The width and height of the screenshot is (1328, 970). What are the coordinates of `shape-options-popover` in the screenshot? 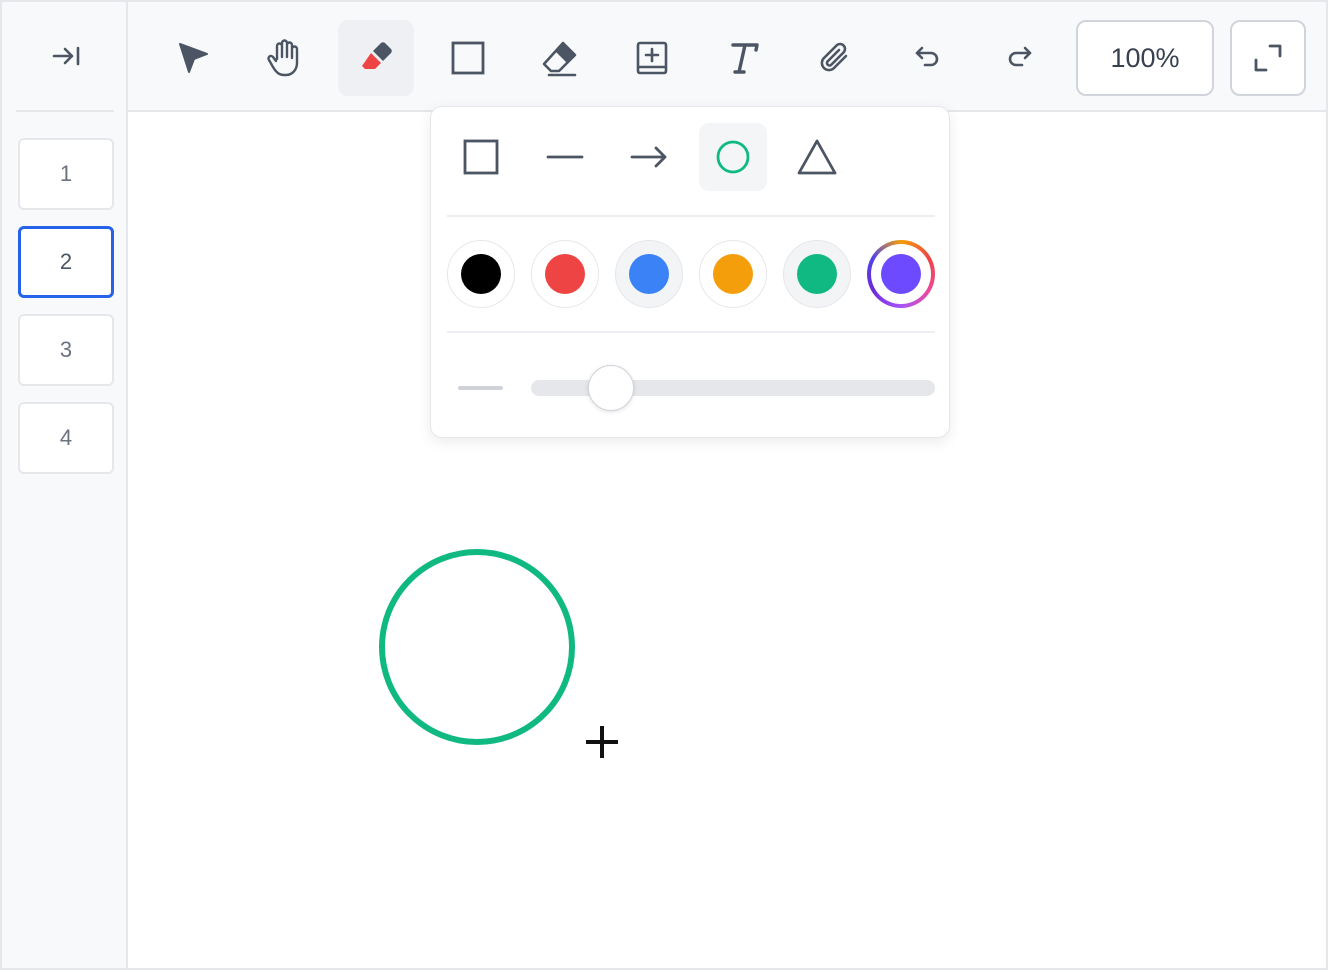 It's located at (690, 272).